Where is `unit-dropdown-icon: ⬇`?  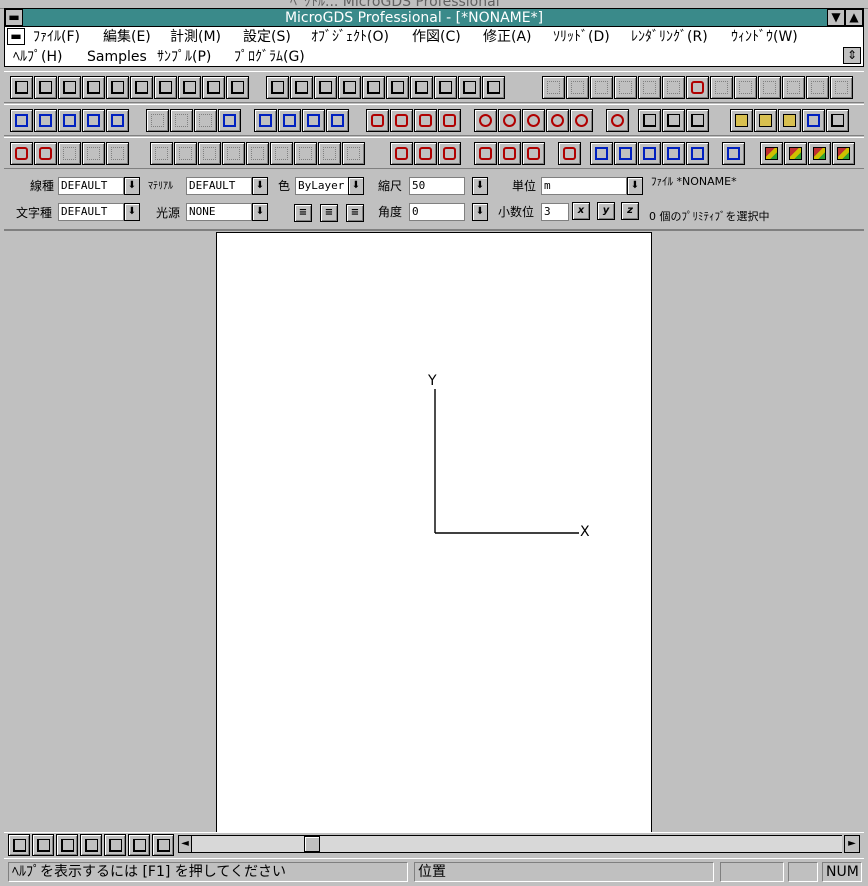
unit-dropdown-icon: ⬇ is located at coordinates (635, 186).